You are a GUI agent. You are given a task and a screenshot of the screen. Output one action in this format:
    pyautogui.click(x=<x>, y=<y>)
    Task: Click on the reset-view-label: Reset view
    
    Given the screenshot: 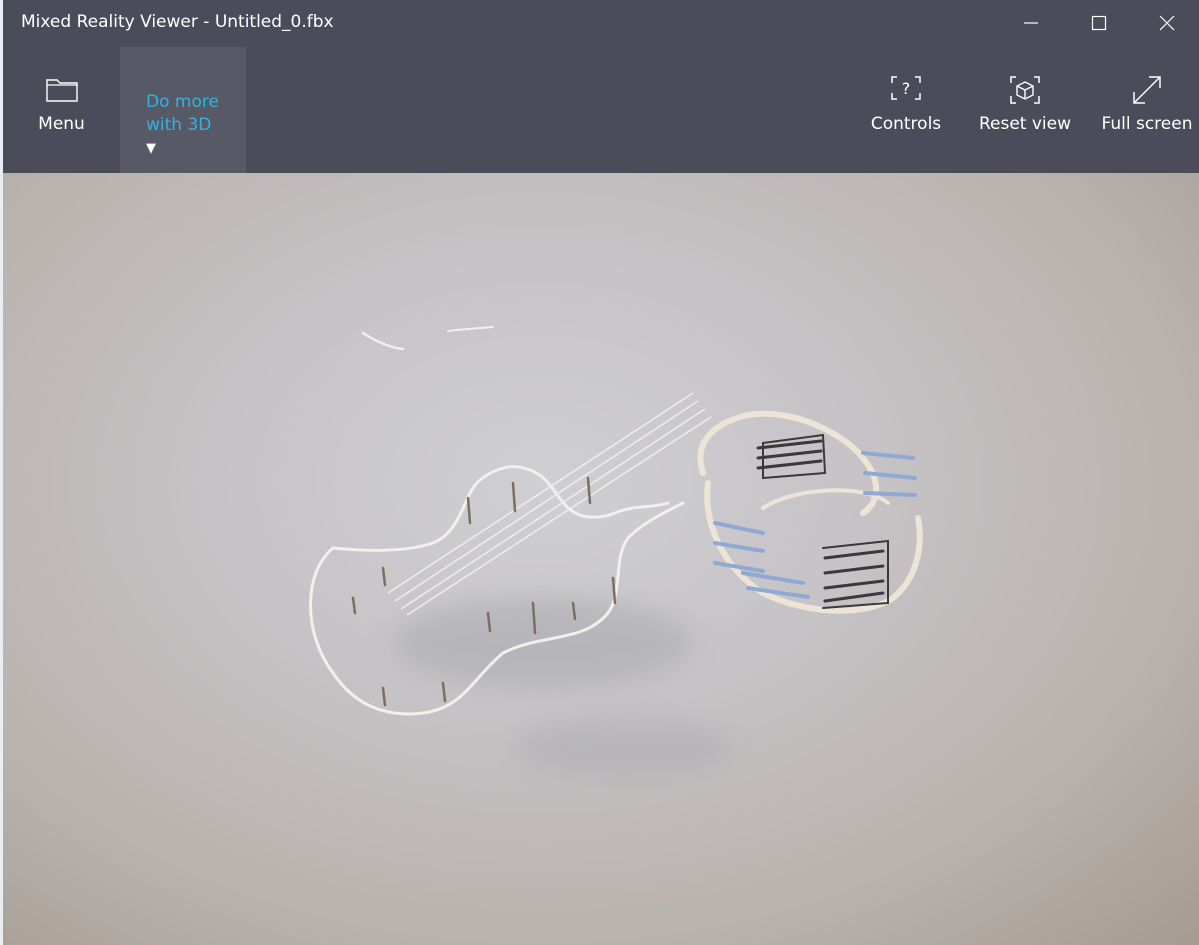 What is the action you would take?
    pyautogui.click(x=1025, y=124)
    